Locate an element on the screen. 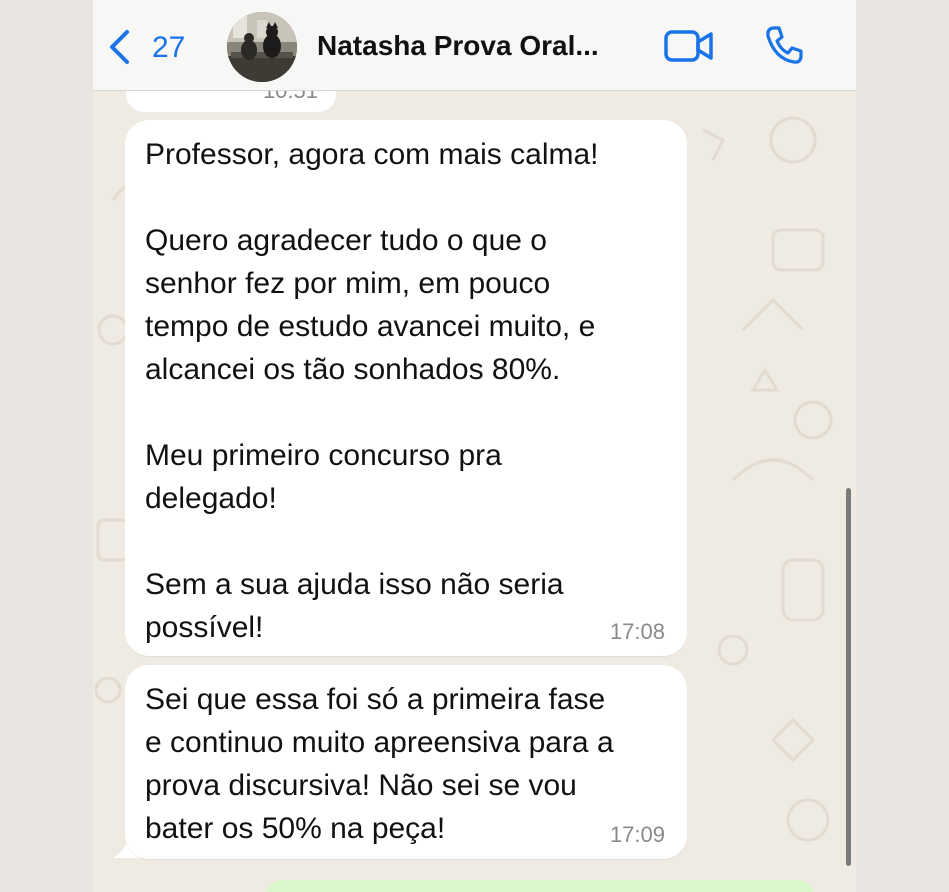 The image size is (949, 892). message-time: 17:08 is located at coordinates (637, 631).